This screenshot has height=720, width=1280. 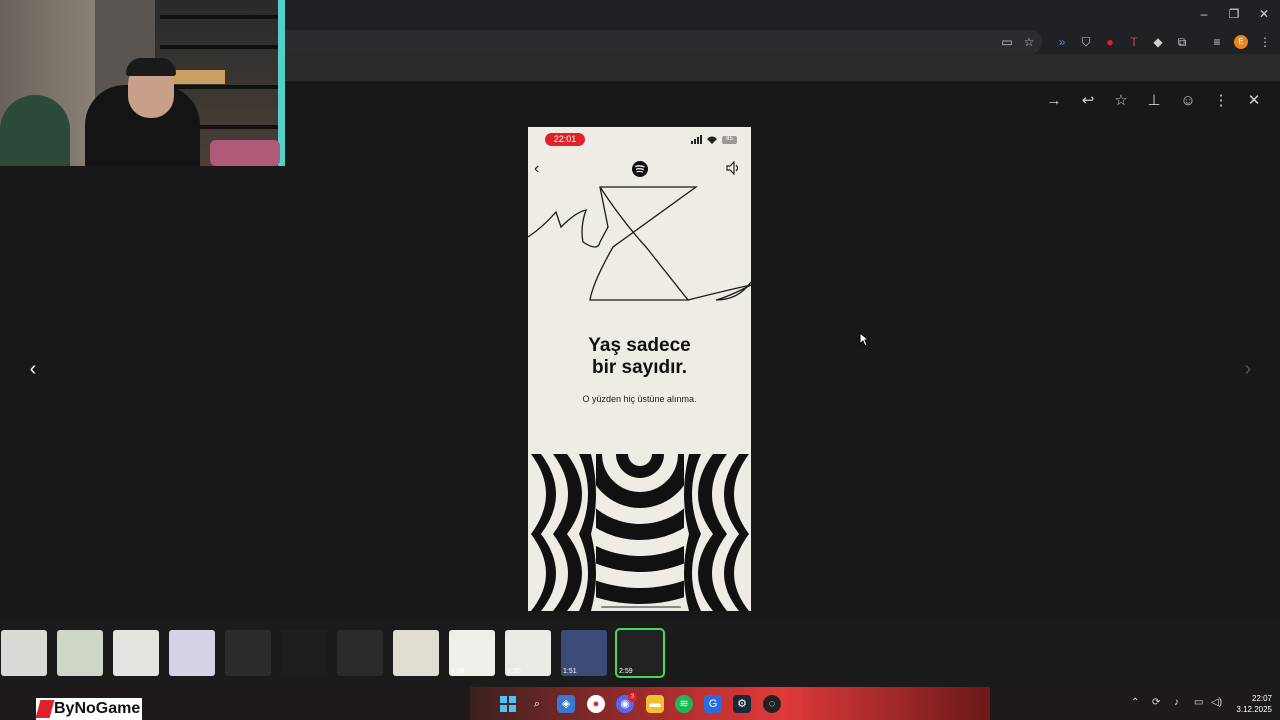 I want to click on volume-icon: ◁), so click(x=1216, y=702).